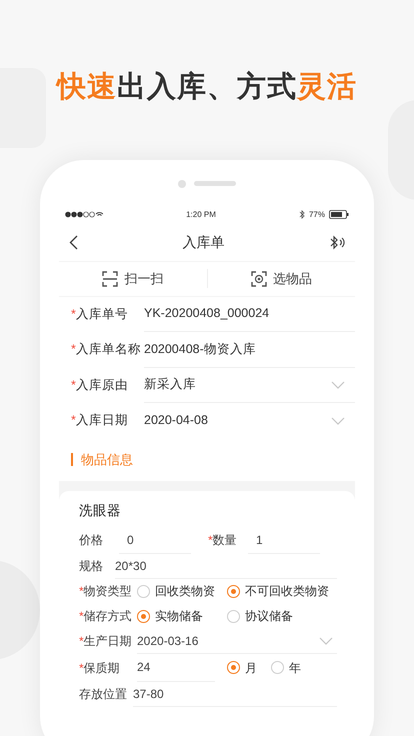 The image size is (414, 736). Describe the element at coordinates (107, 459) in the screenshot. I see `section-title: 物品信息` at that location.